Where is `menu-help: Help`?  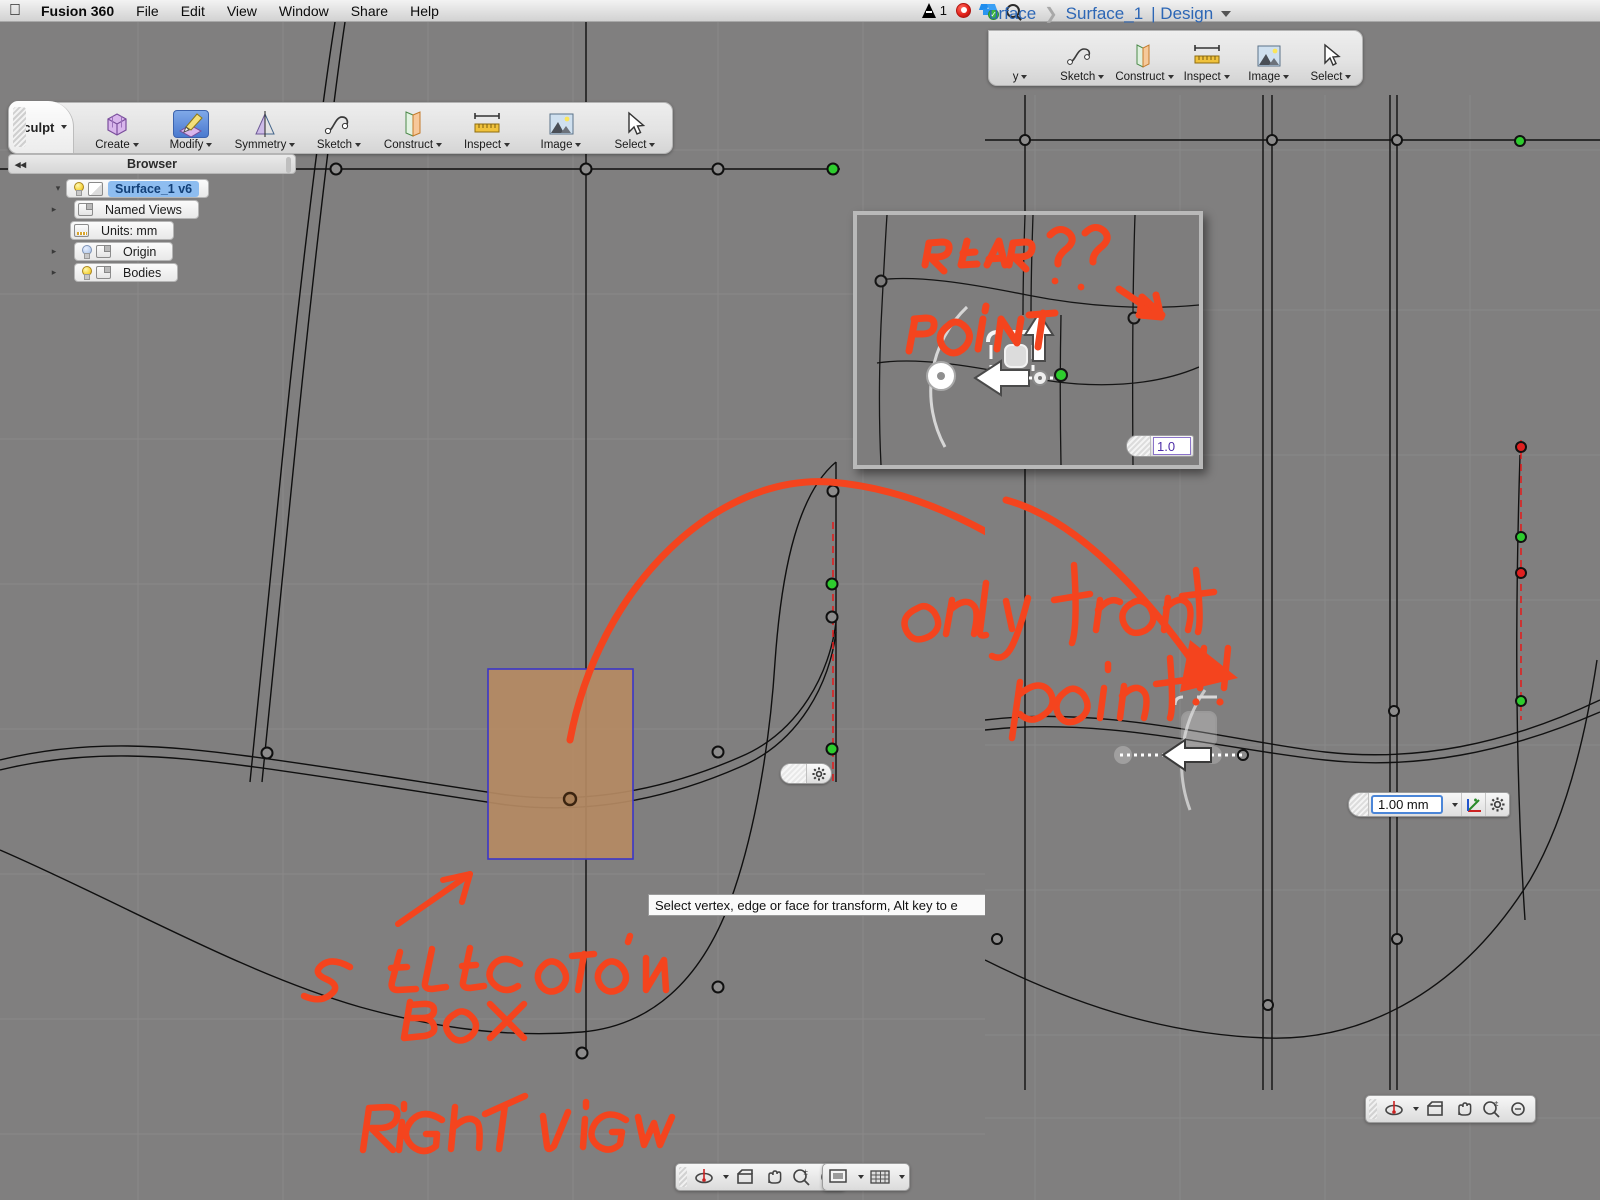
menu-help: Help is located at coordinates (424, 11).